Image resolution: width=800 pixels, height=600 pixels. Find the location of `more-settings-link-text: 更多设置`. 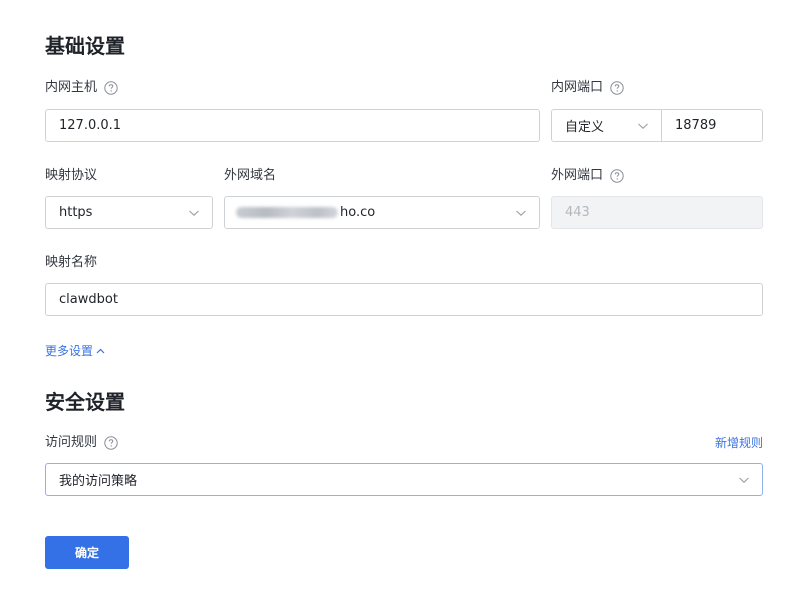

more-settings-link-text: 更多设置 is located at coordinates (69, 351).